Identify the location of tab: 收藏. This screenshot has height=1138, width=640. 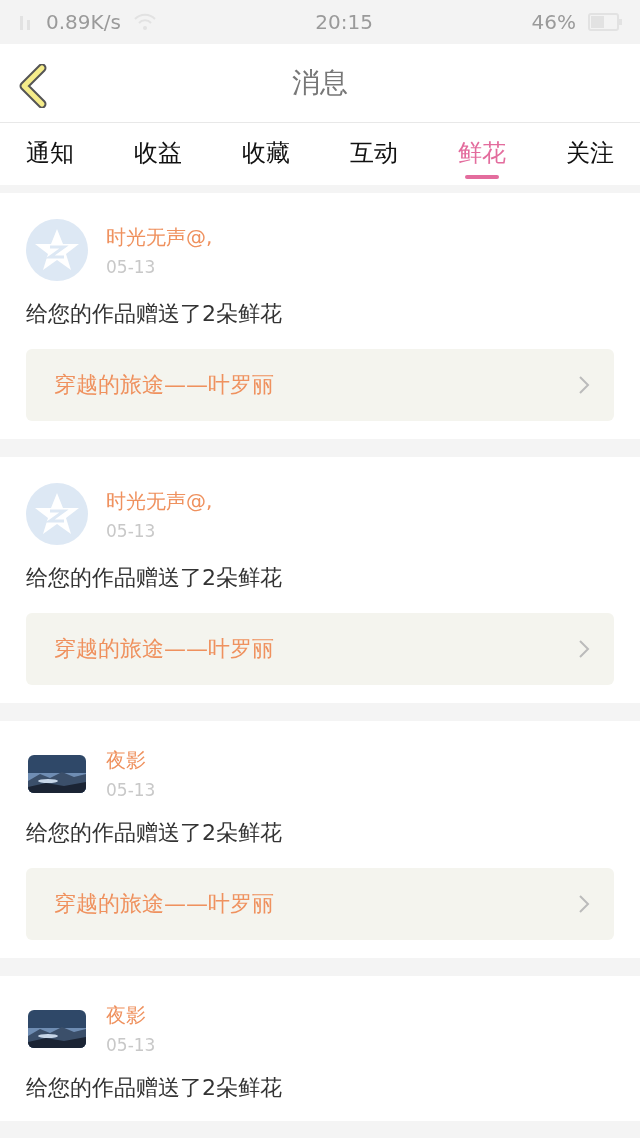
(266, 154).